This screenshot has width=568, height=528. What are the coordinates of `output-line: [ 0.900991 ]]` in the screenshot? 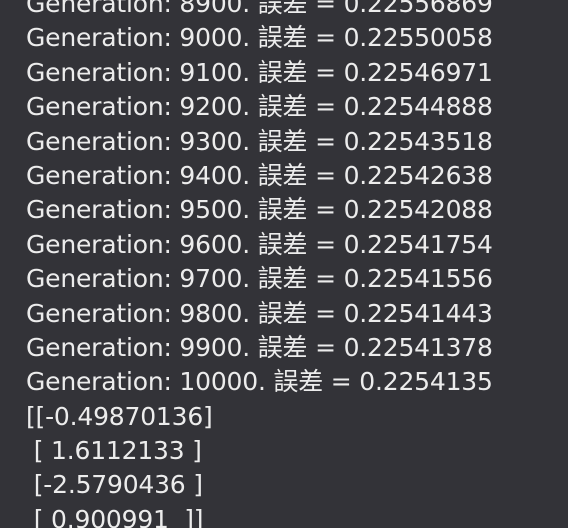 It's located at (115, 516).